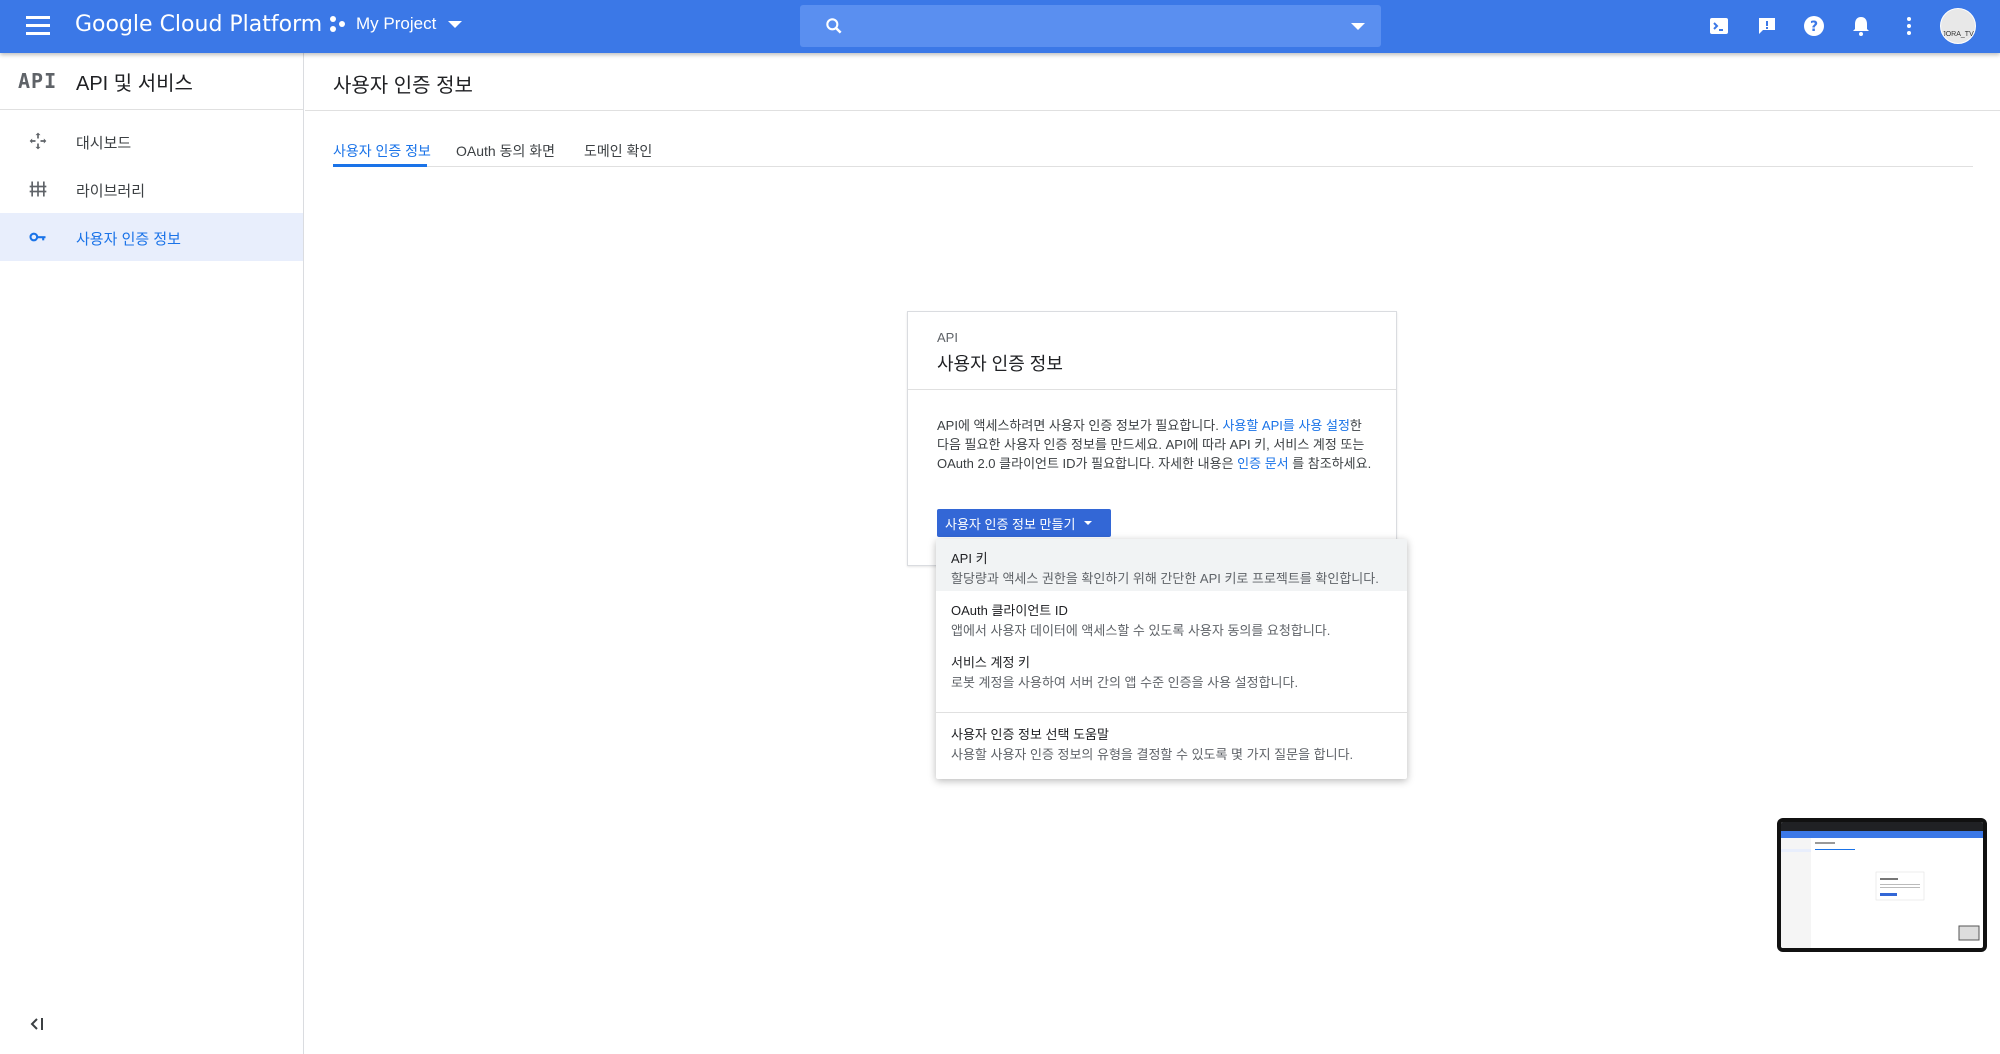 This screenshot has width=2000, height=1054. I want to click on screen-preview-thumbnail, so click(1882, 885).